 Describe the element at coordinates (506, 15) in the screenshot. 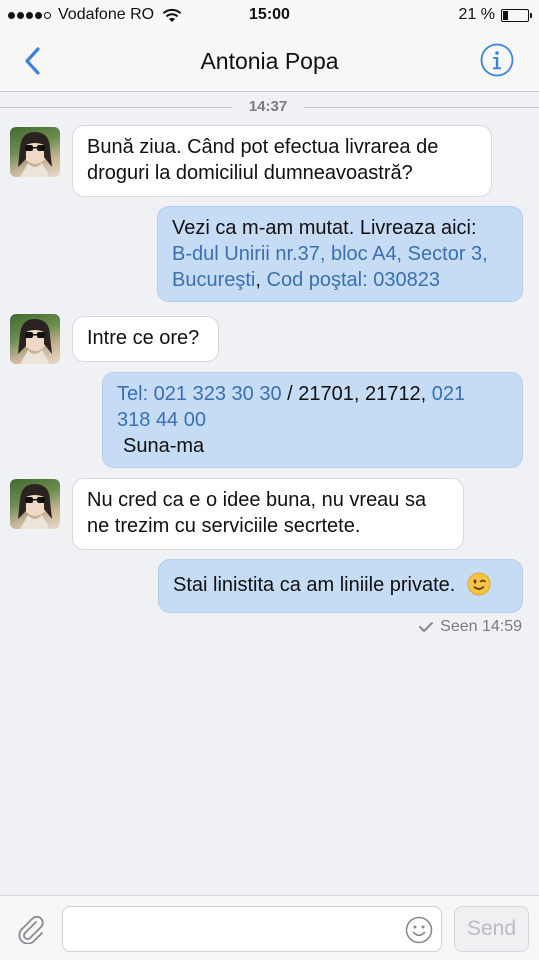

I see `battery-fill` at that location.